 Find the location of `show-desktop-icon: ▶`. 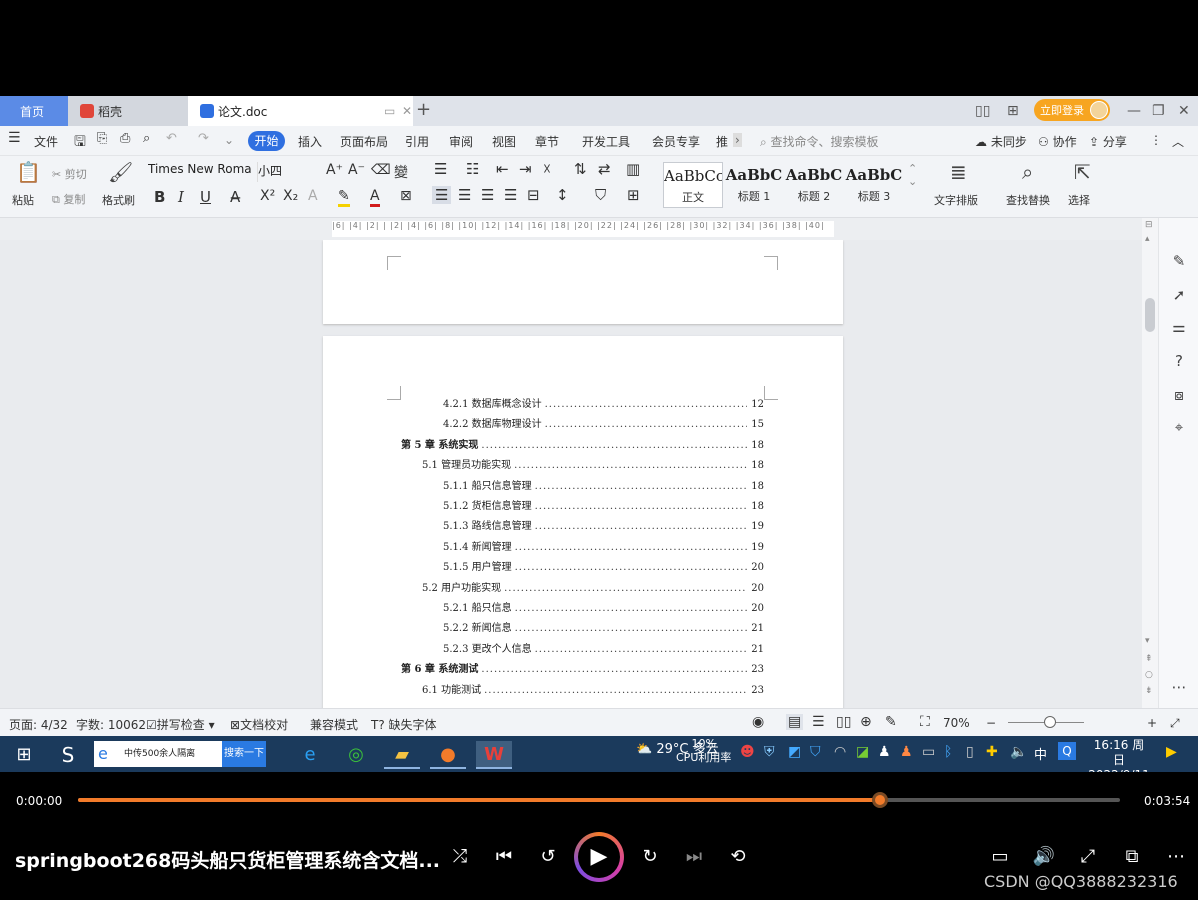

show-desktop-icon: ▶ is located at coordinates (1171, 752).